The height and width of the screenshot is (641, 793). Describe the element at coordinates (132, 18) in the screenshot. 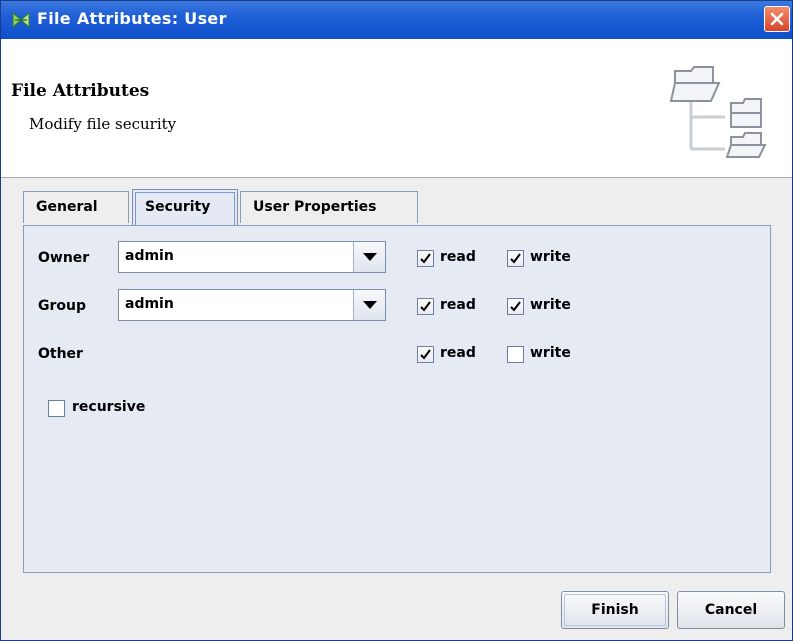

I see `window-title: File Attributes: User` at that location.